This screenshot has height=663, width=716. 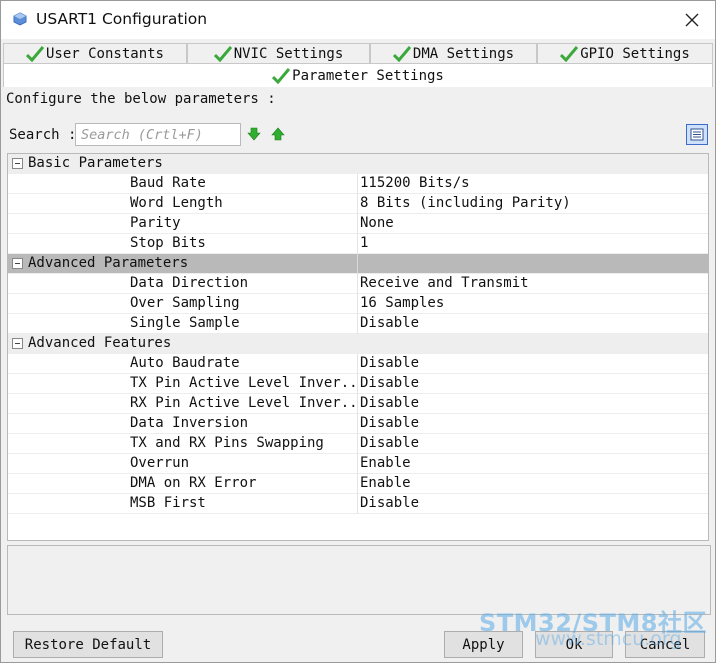 I want to click on param-row-data-inversion: Data Inversion Disable, so click(x=358, y=424).